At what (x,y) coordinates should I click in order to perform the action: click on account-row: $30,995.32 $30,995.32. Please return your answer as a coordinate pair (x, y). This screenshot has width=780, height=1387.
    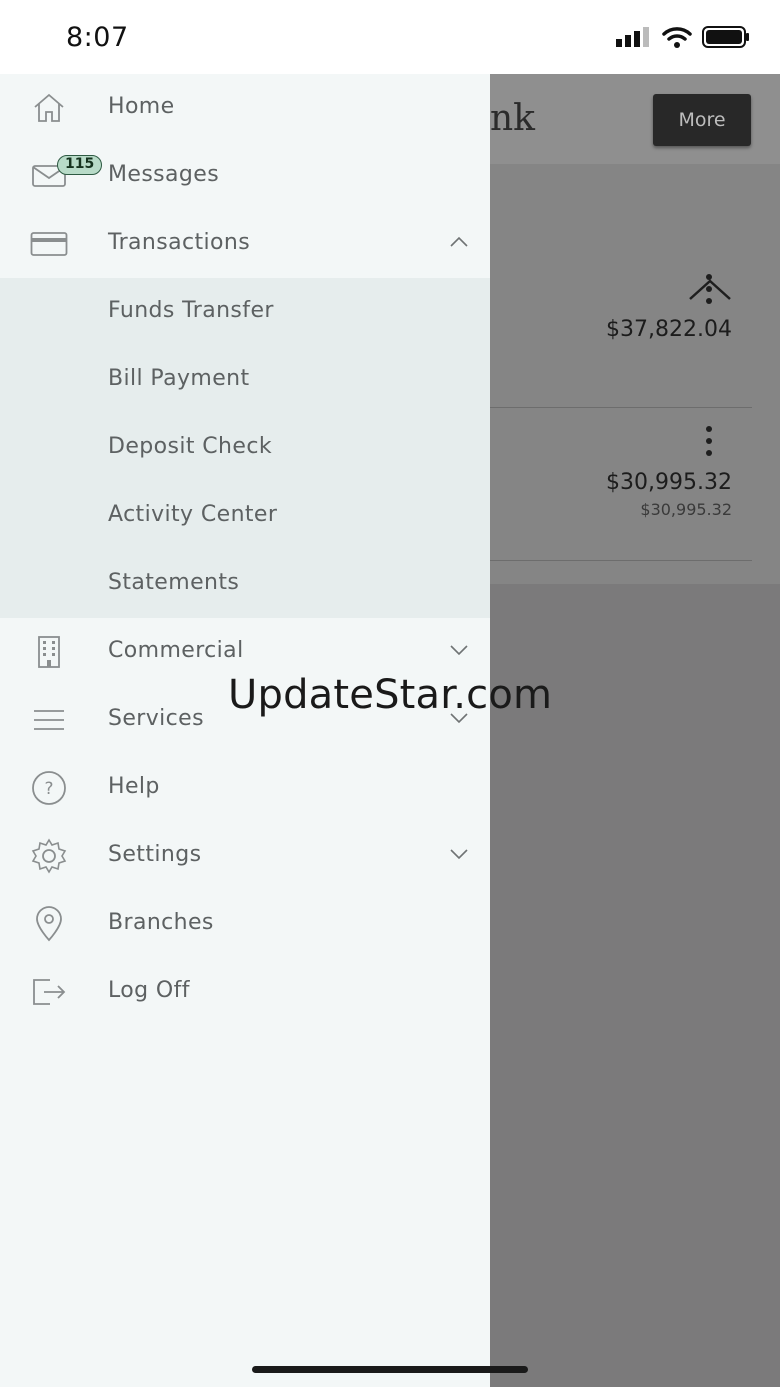
    Looking at the image, I should click on (621, 484).